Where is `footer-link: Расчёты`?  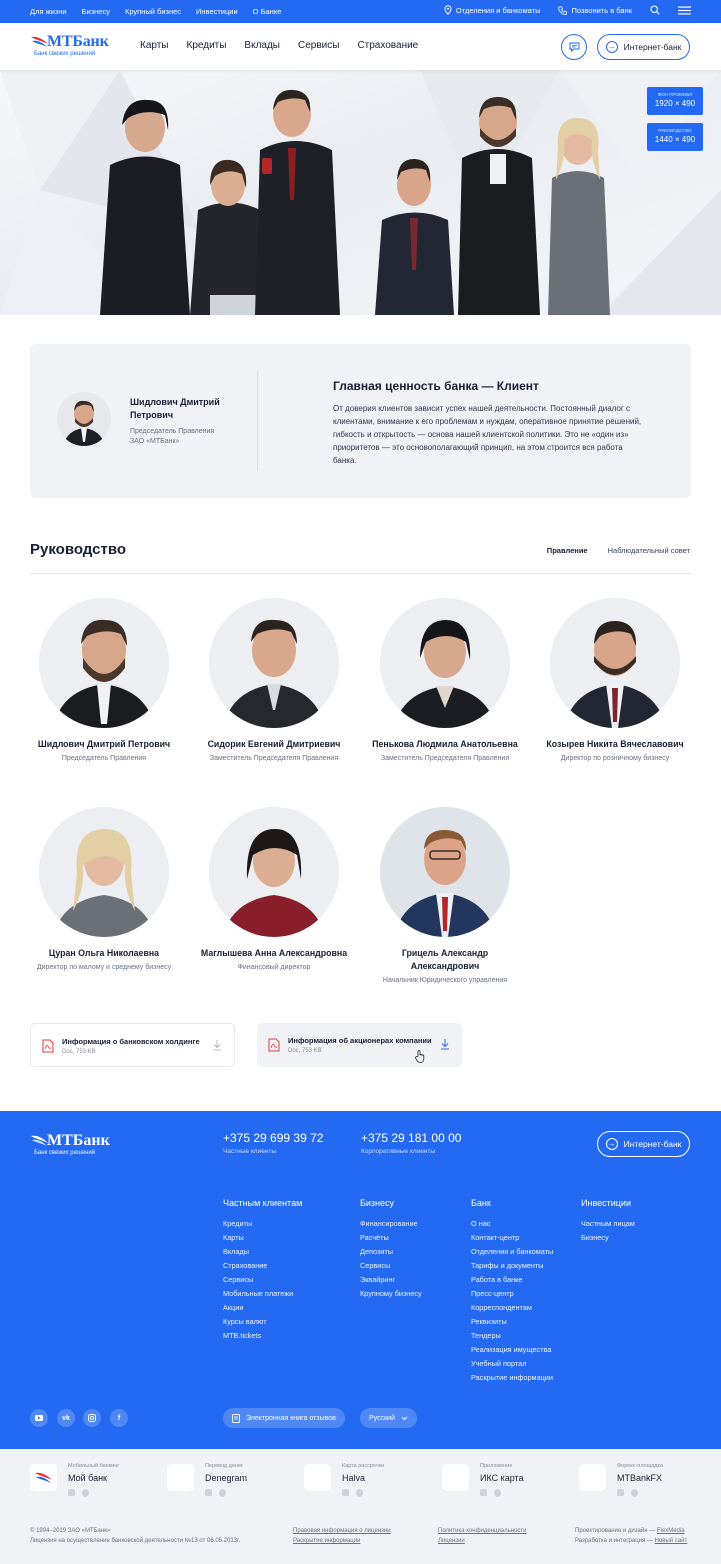 footer-link: Расчёты is located at coordinates (391, 1238).